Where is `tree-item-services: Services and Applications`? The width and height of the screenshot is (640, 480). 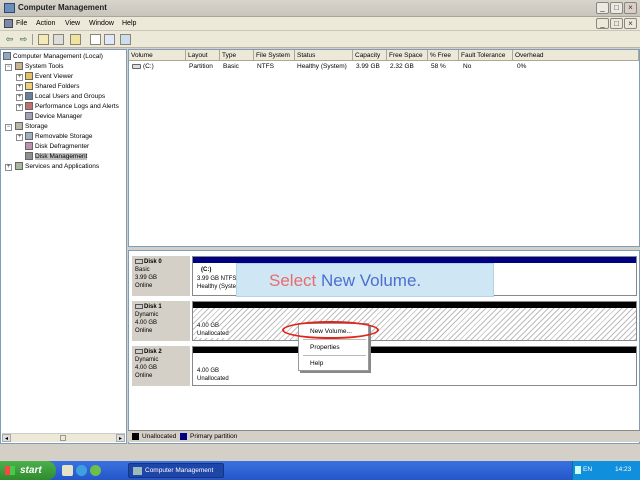 tree-item-services: Services and Applications is located at coordinates (57, 167).